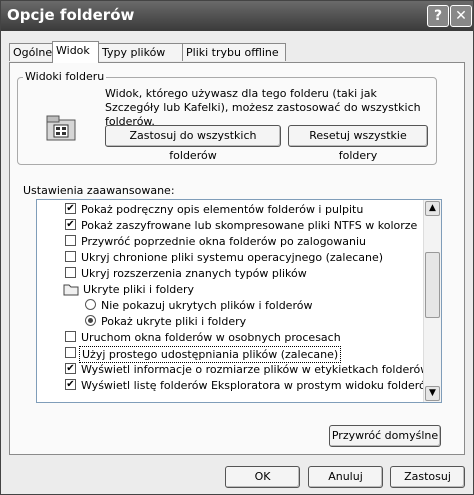 The width and height of the screenshot is (474, 495). What do you see at coordinates (99, 190) in the screenshot?
I see `advanced-settings-label: Ustawienia zaawansowane:` at bounding box center [99, 190].